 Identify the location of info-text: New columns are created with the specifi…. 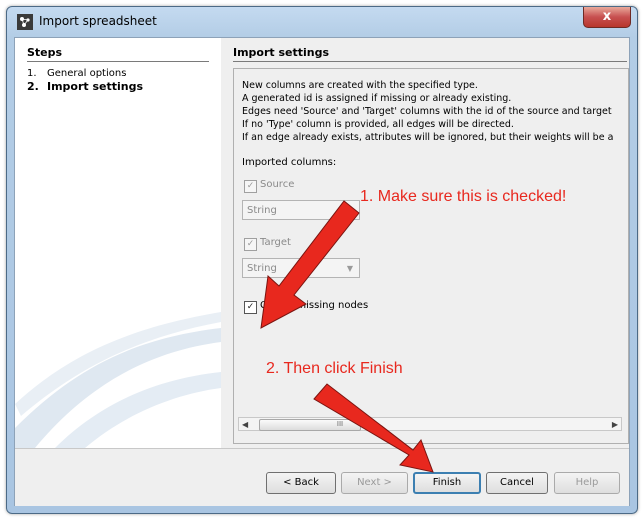
(427, 111).